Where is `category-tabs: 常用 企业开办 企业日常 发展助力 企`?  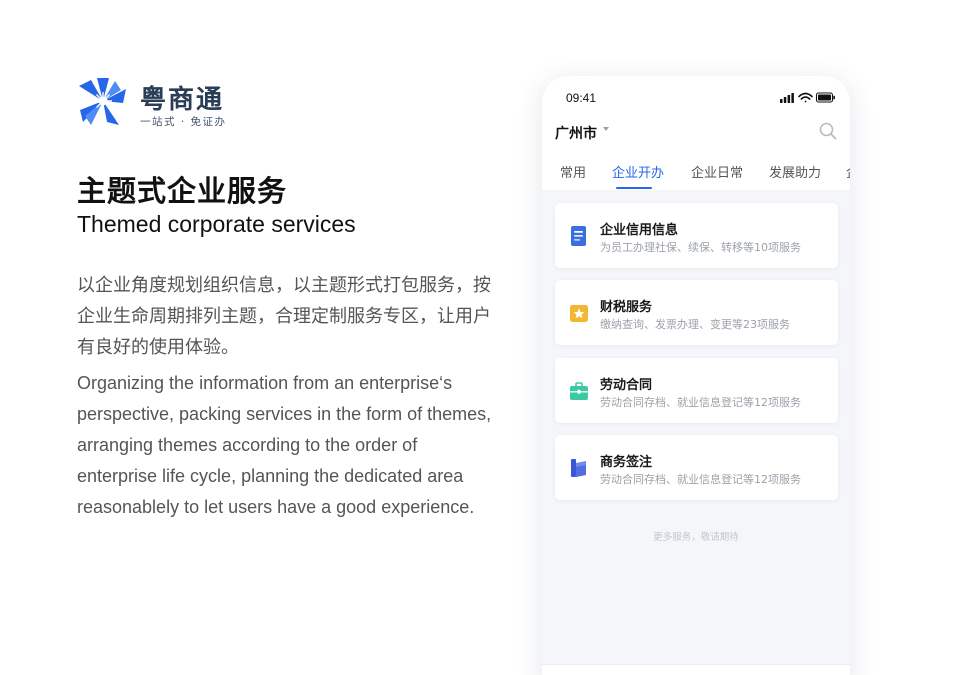
category-tabs: 常用 企业开办 企业日常 发展助力 企 is located at coordinates (696, 175).